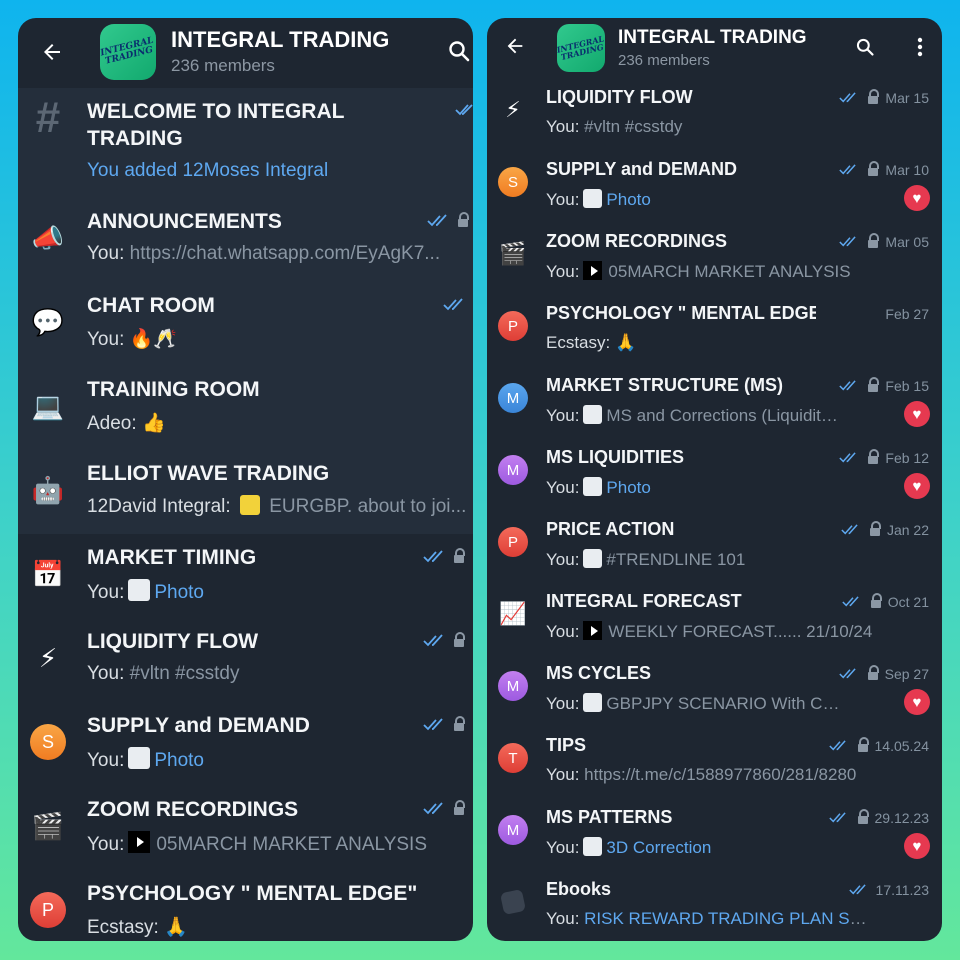  I want to click on message-meta: Feb 15, so click(884, 385).